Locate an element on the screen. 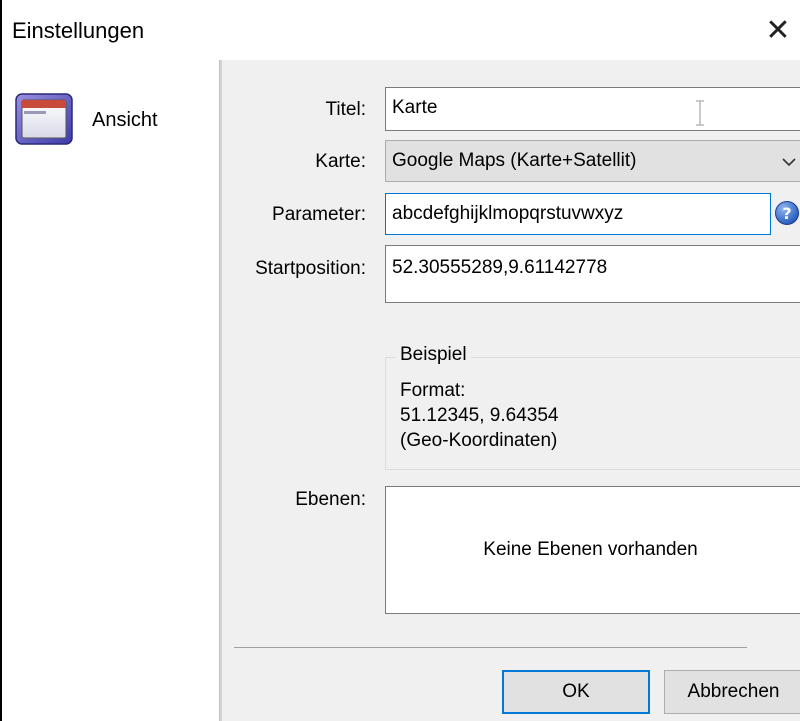  map-select-value: Google Maps (Karte+Satellit) is located at coordinates (514, 160).